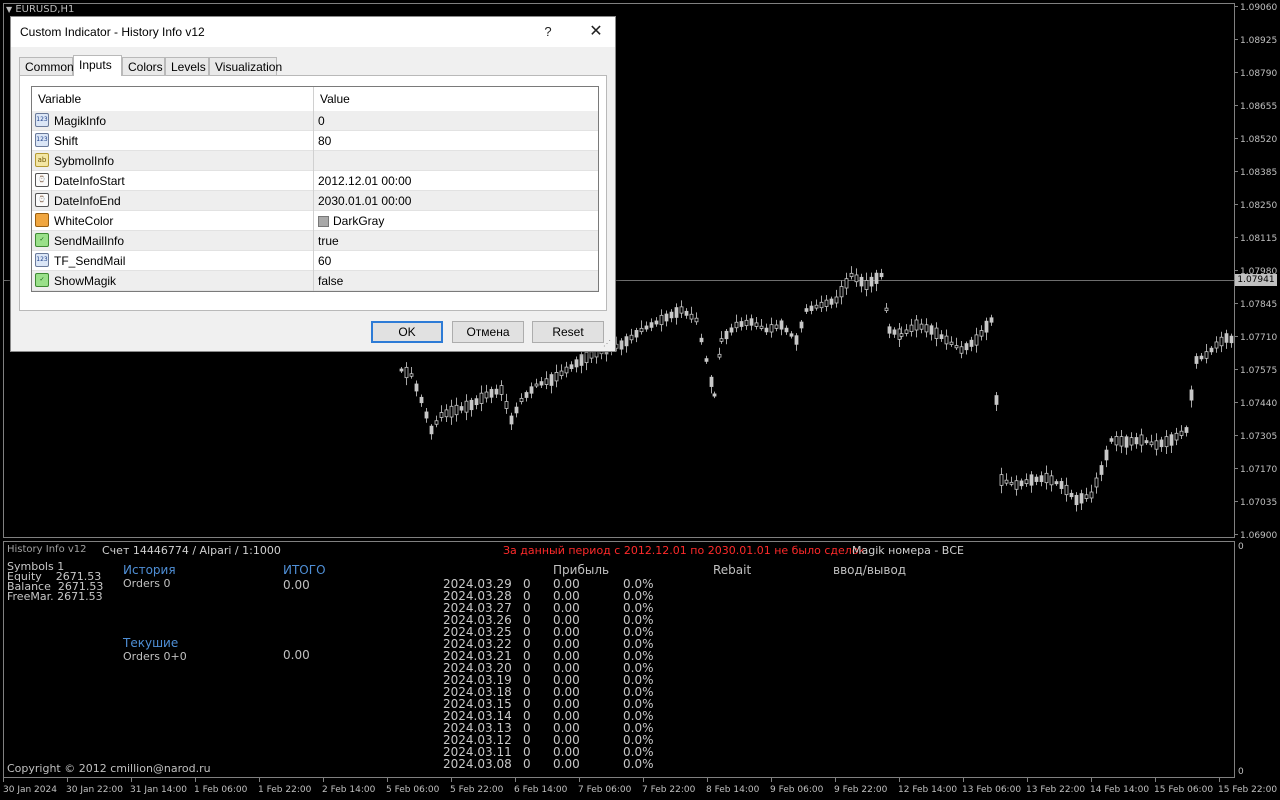  I want to click on column-variable: Variable, so click(59, 99).